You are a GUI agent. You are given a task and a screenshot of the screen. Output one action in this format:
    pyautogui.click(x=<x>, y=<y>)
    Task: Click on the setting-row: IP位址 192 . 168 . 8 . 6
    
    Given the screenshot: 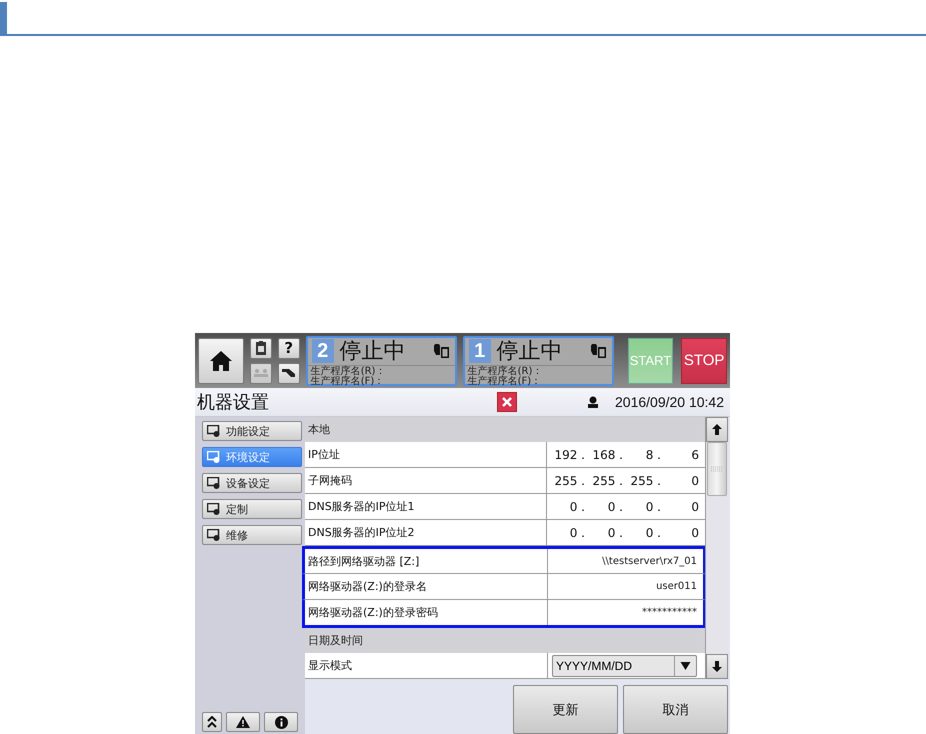 What is the action you would take?
    pyautogui.click(x=505, y=455)
    